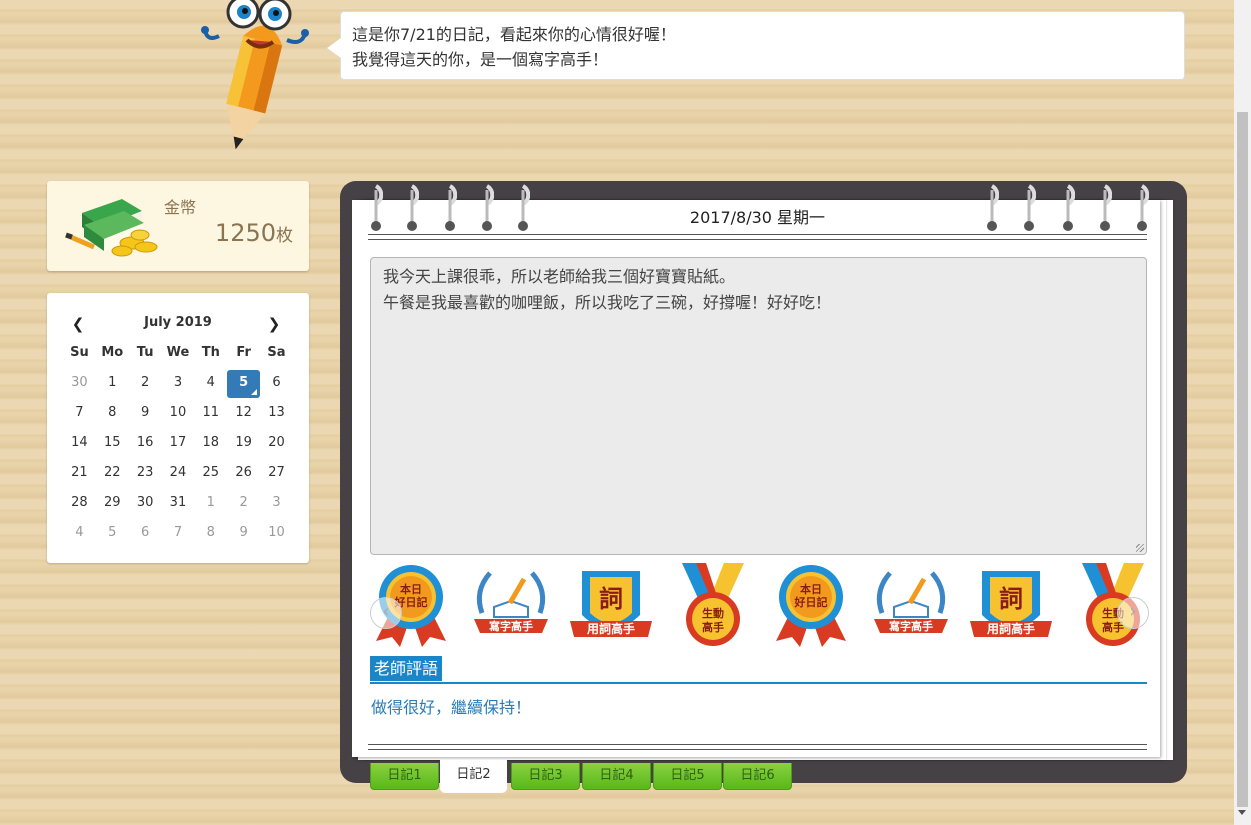  I want to click on calendar-week-row: 21 22 23 24 25 26 27, so click(178, 474).